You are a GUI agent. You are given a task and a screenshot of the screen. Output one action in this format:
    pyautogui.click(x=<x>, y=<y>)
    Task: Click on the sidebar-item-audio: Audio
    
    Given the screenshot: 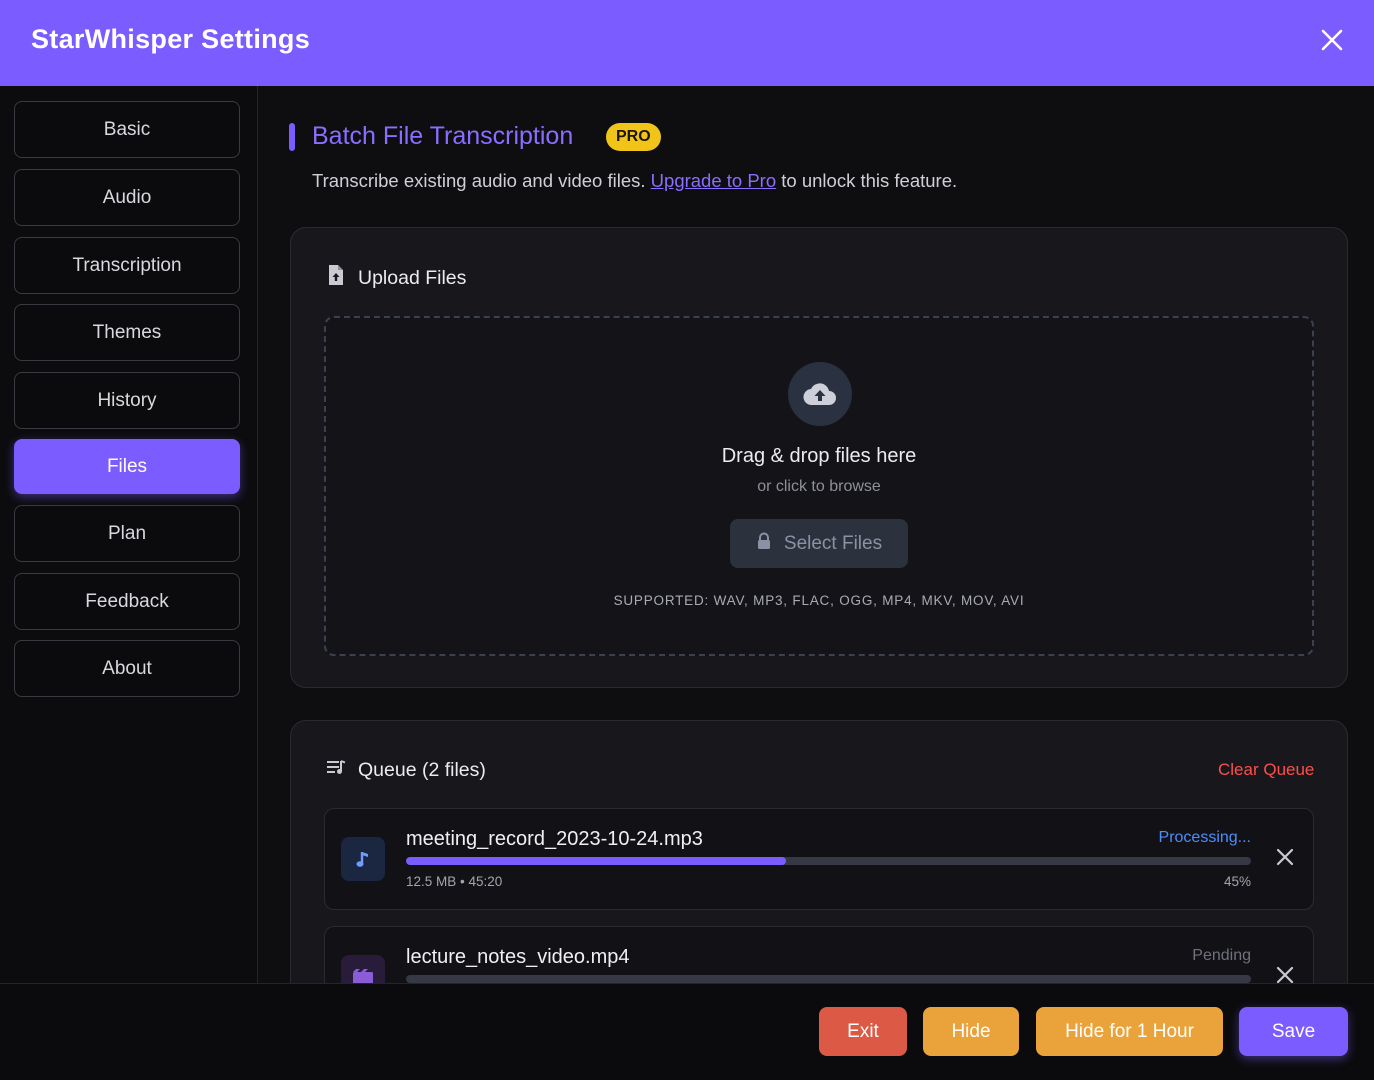 What is the action you would take?
    pyautogui.click(x=127, y=197)
    